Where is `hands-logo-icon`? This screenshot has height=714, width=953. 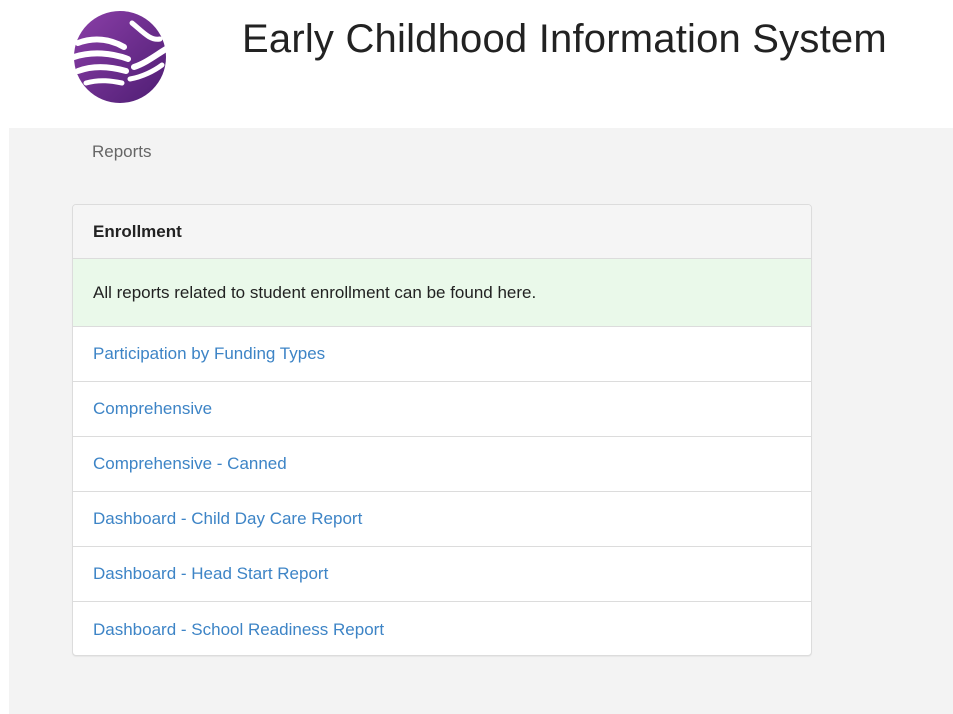
hands-logo-icon is located at coordinates (120, 57).